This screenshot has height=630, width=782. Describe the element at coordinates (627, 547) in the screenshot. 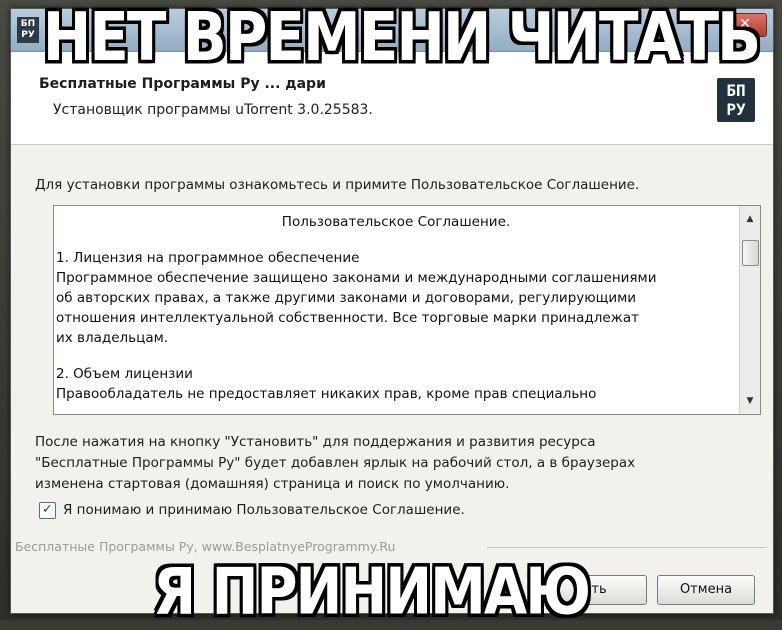

I see `footer-divider` at that location.